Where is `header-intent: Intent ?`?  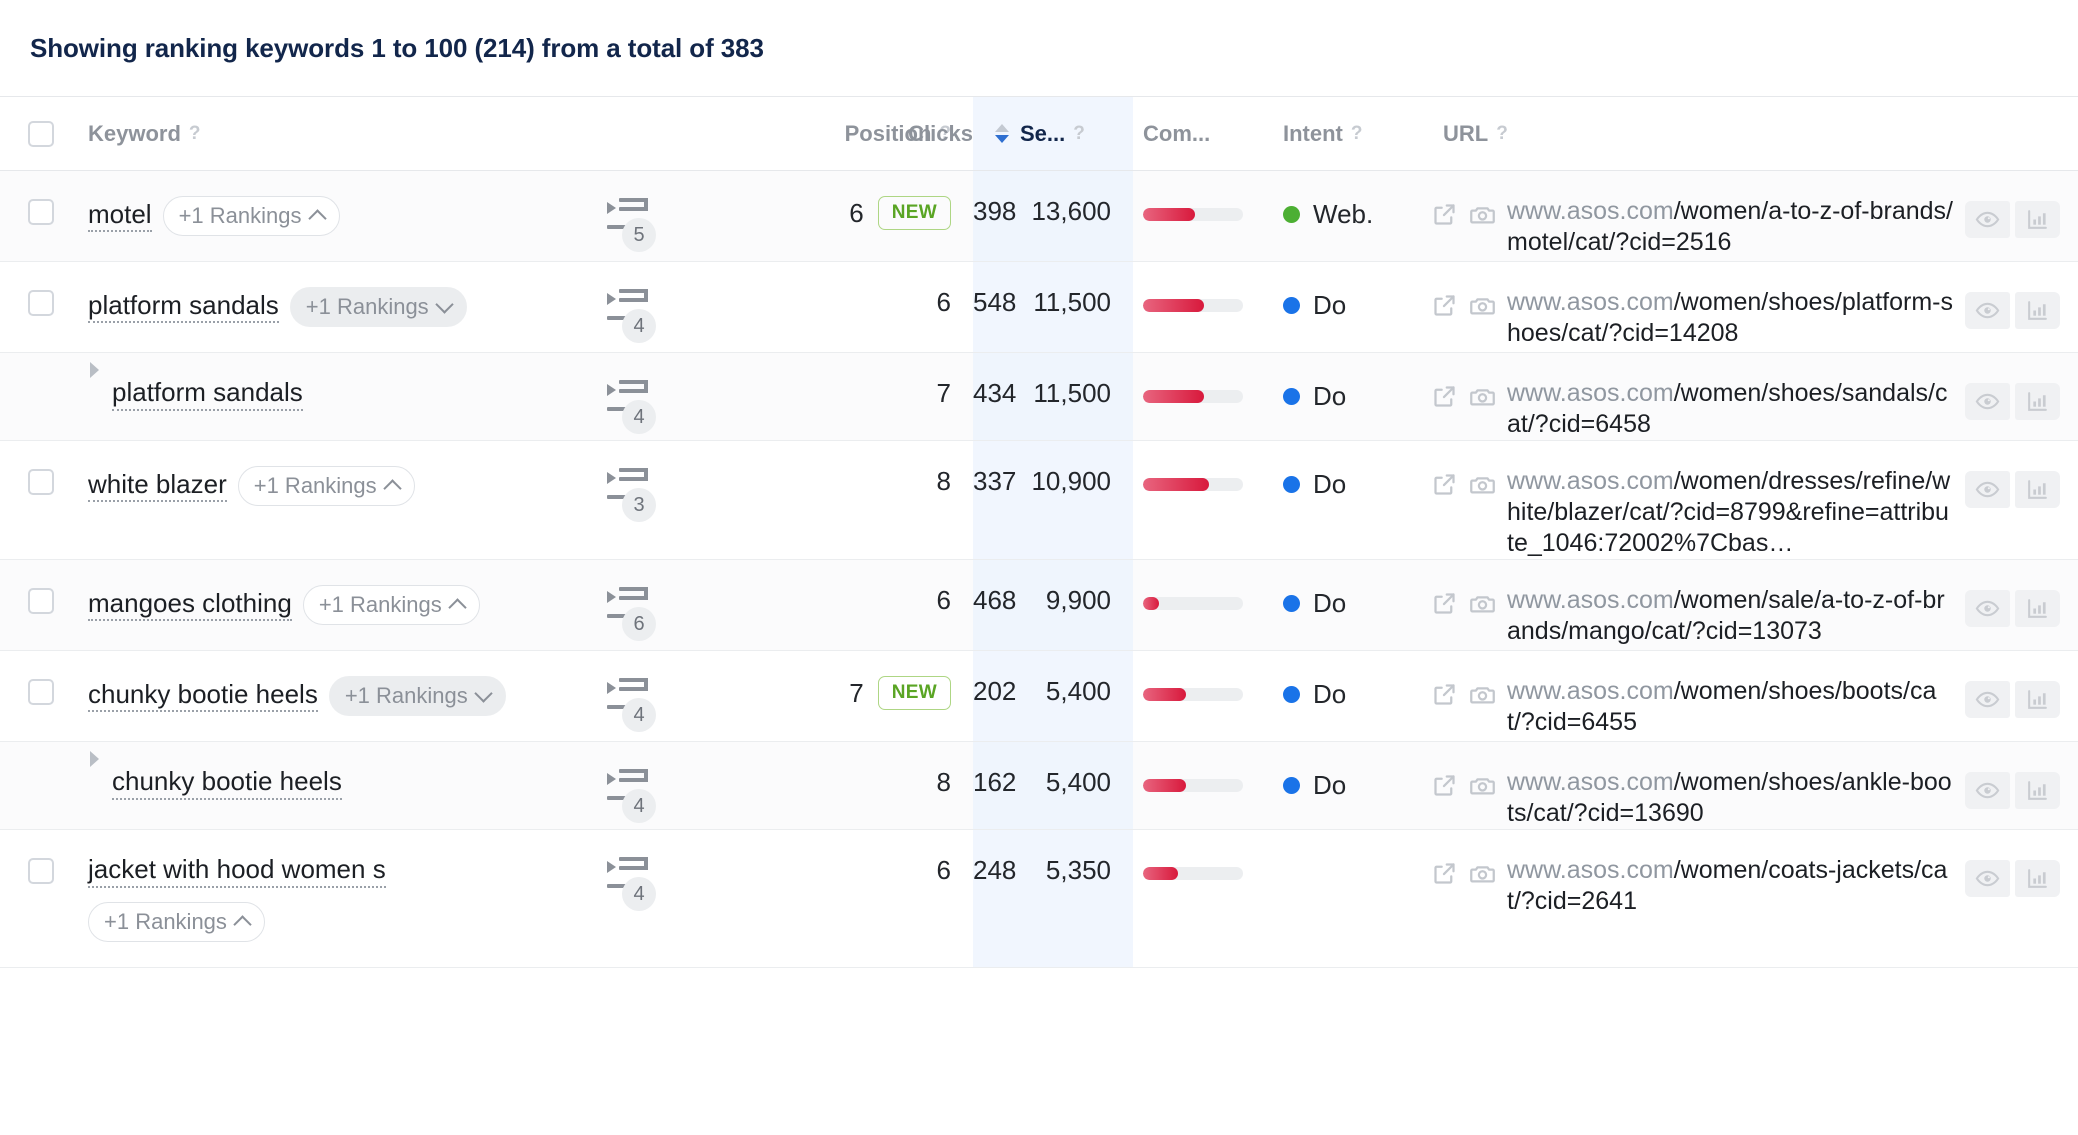
header-intent: Intent ? is located at coordinates (1351, 133).